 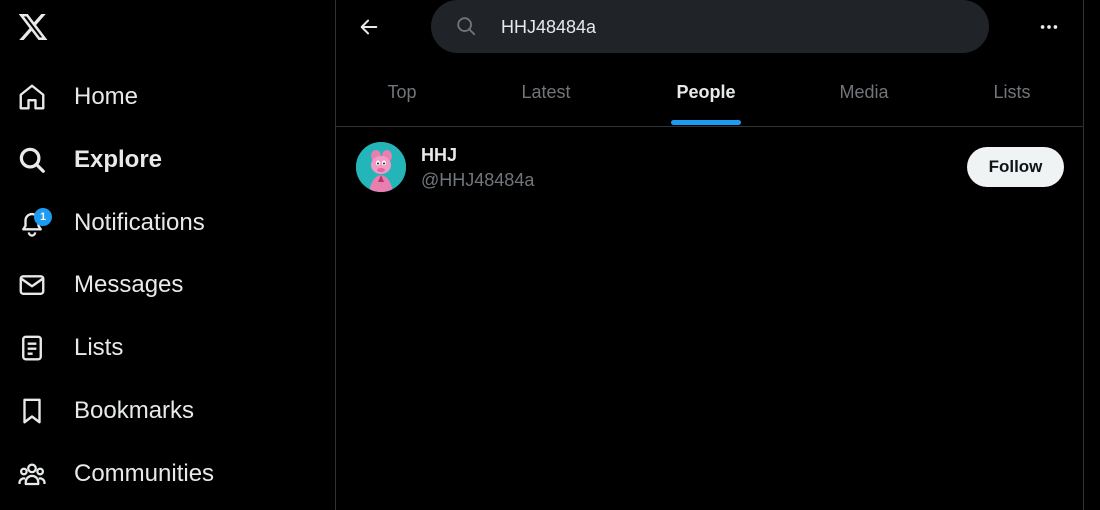 What do you see at coordinates (439, 155) in the screenshot?
I see `user-display-name: HHJ` at bounding box center [439, 155].